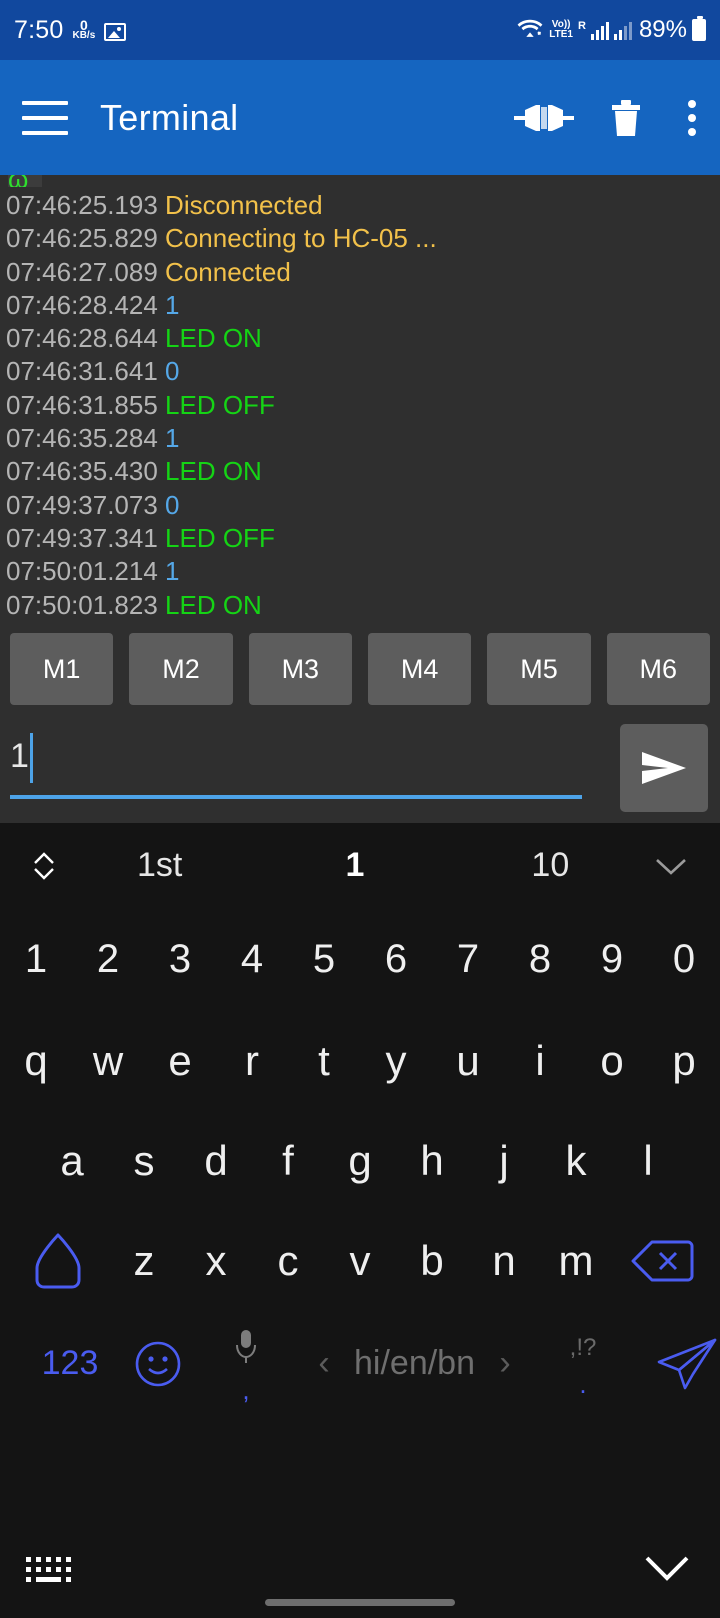 The image size is (720, 1618). Describe the element at coordinates (684, 959) in the screenshot. I see `key-0: 0` at that location.